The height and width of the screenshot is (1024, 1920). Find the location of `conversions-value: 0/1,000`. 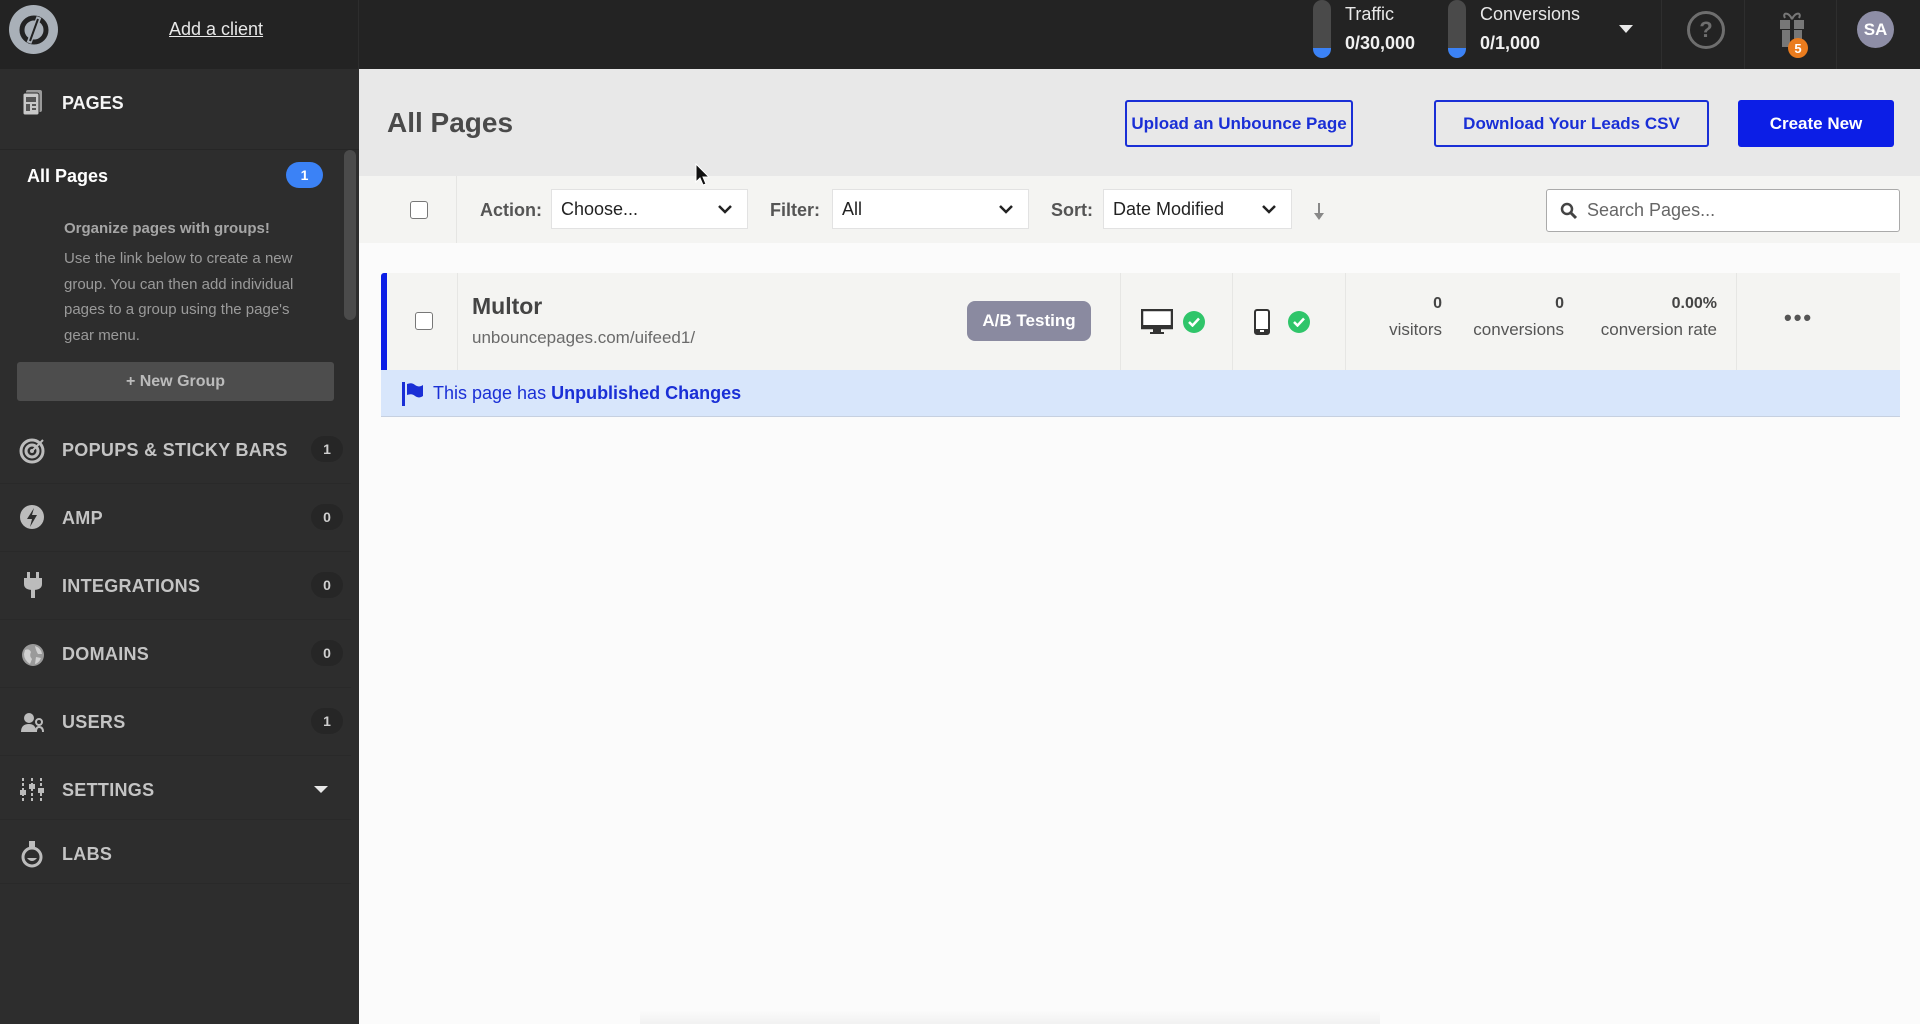

conversions-value: 0/1,000 is located at coordinates (1510, 43).